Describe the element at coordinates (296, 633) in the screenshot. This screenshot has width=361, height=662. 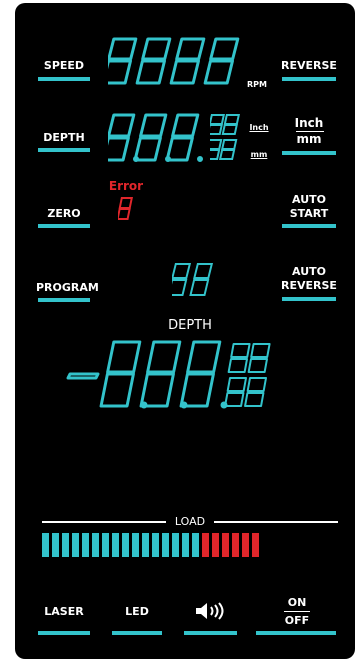
I see `on-off-button` at that location.